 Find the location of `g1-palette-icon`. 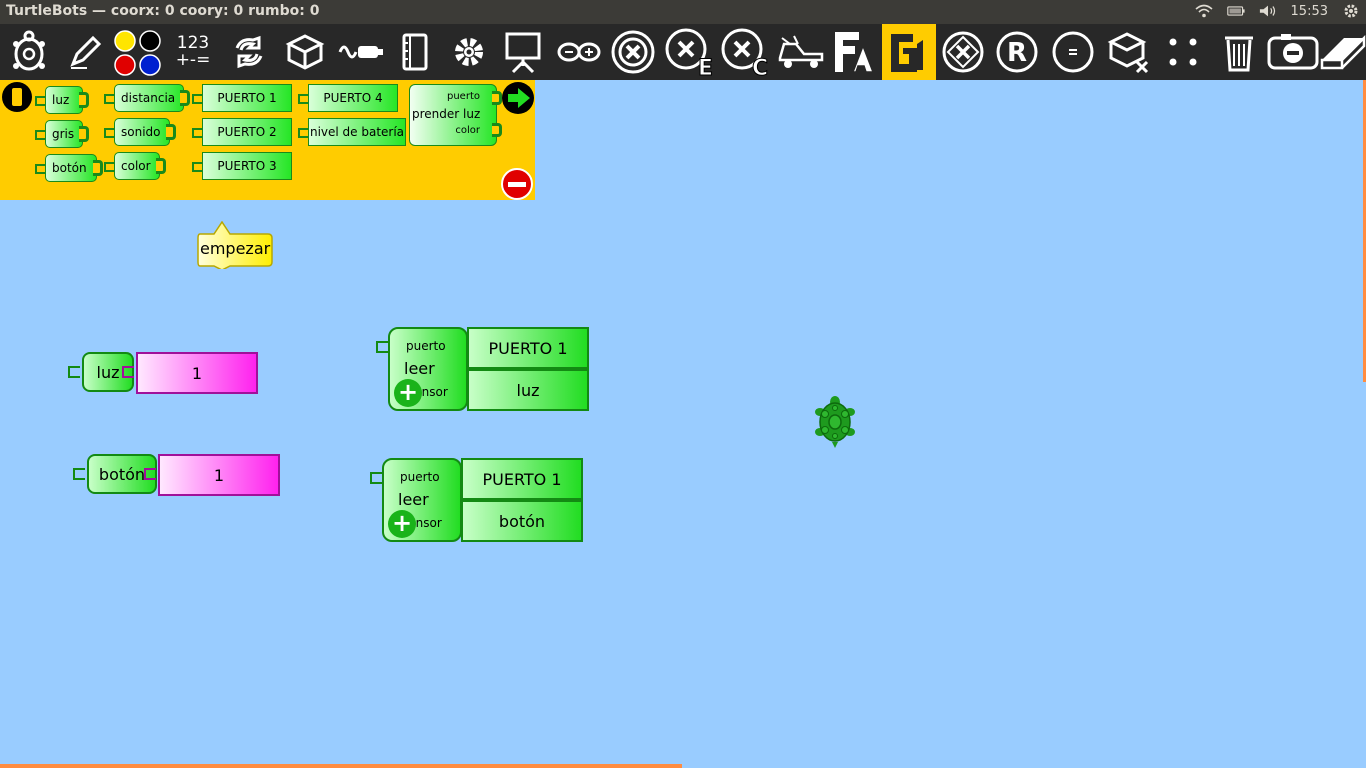

g1-palette-icon is located at coordinates (909, 52).